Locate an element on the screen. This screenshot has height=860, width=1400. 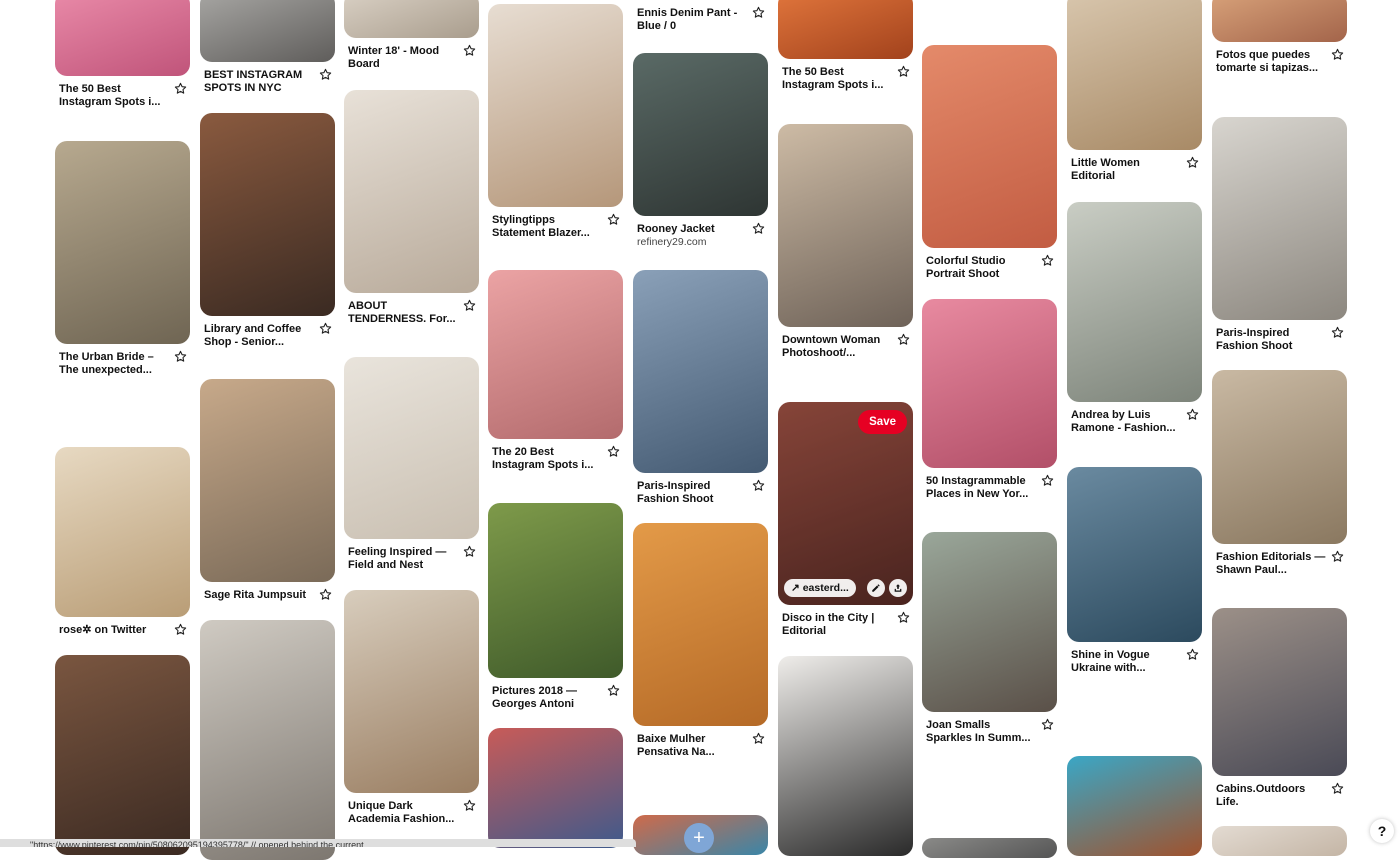
pin-title: BEST INSTAGRAM SPOTS IN NYC is located at coordinates (260, 81).